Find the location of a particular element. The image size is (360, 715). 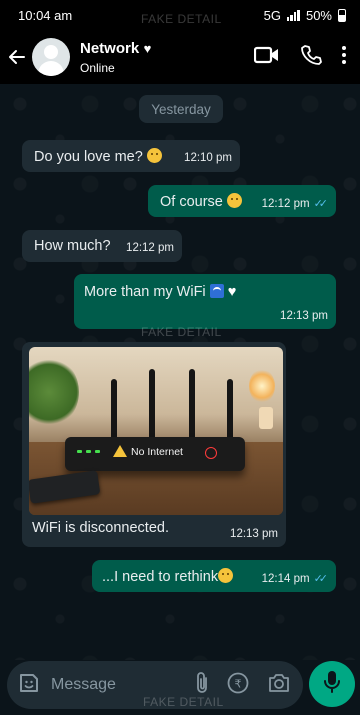

contact-name-row: Network ♥ is located at coordinates (115, 49).